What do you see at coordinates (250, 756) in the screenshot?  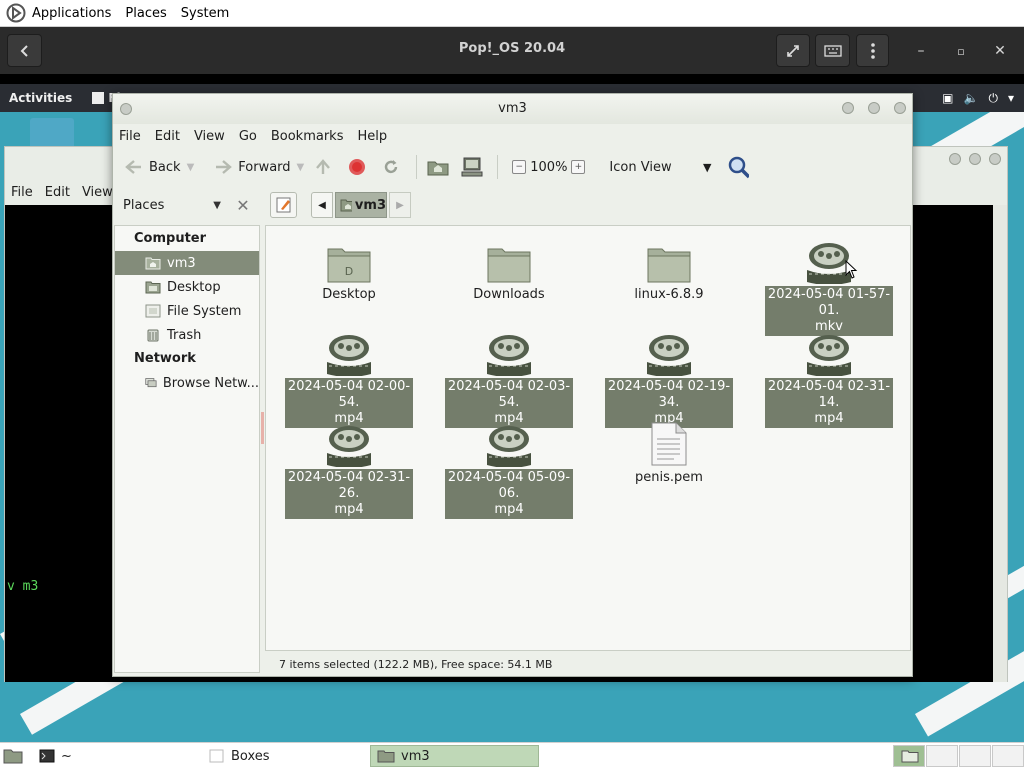 I see `task-label: Boxes` at bounding box center [250, 756].